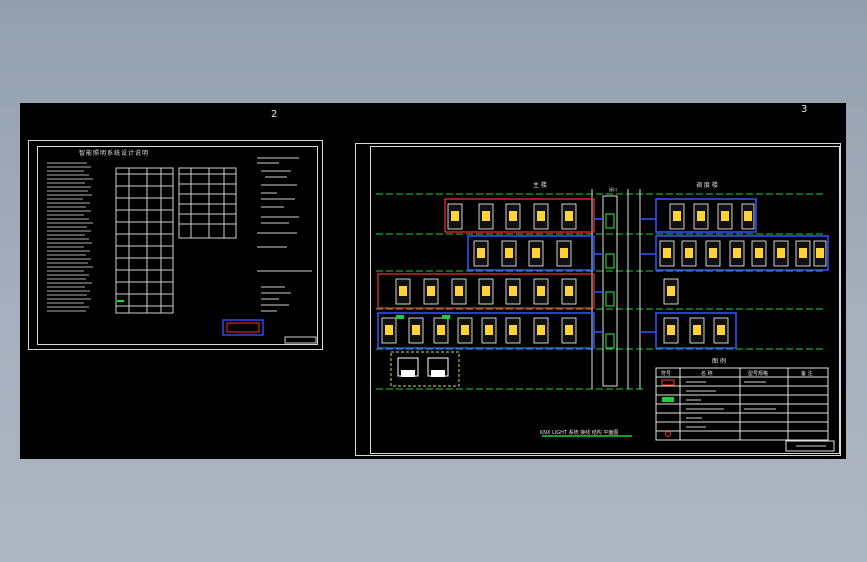 The width and height of the screenshot is (867, 562). What do you see at coordinates (425, 369) in the screenshot?
I see `control-room` at bounding box center [425, 369].